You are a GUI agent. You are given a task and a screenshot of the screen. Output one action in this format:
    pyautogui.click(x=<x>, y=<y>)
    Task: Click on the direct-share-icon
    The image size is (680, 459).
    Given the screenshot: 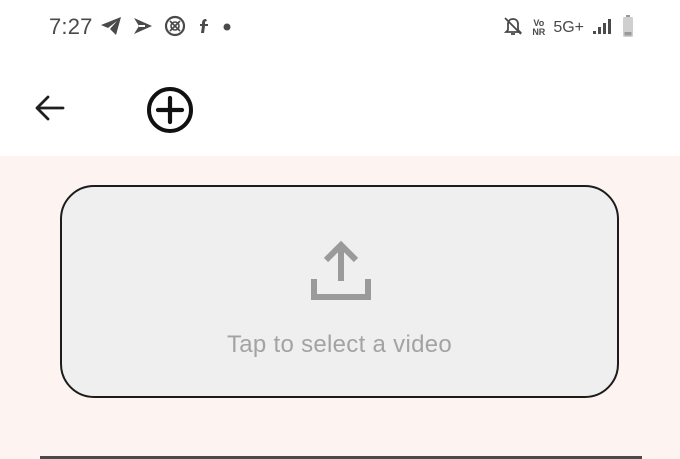 What is the action you would take?
    pyautogui.click(x=143, y=28)
    